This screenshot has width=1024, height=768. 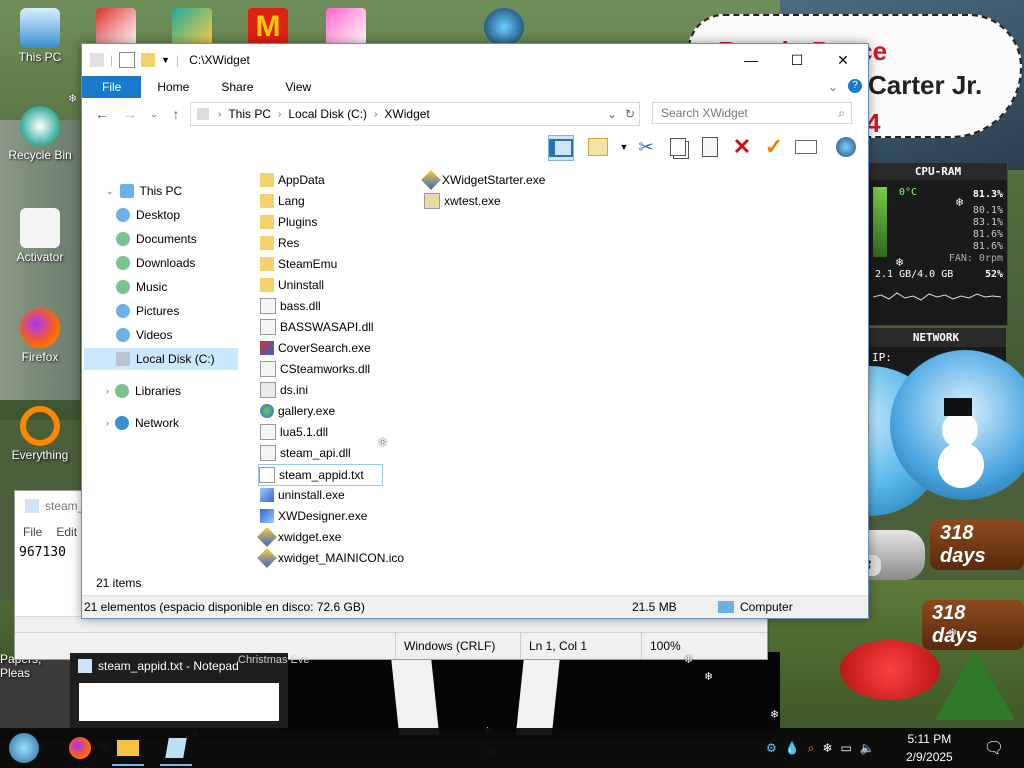 I want to click on cut-icon: ✂, so click(x=646, y=147).